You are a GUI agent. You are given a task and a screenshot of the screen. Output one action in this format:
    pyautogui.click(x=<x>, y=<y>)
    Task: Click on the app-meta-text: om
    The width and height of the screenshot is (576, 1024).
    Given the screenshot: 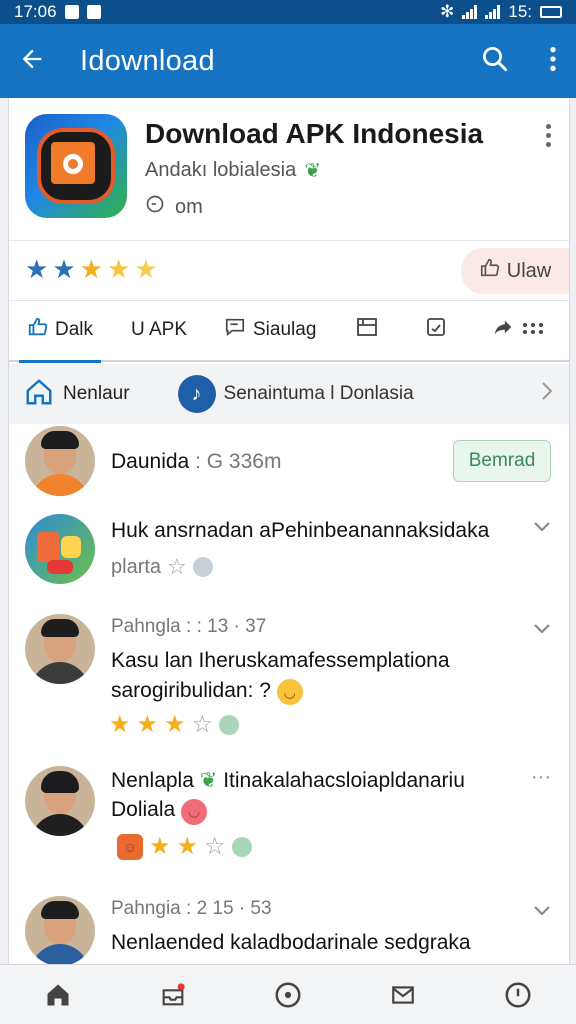 What is the action you would take?
    pyautogui.click(x=189, y=206)
    